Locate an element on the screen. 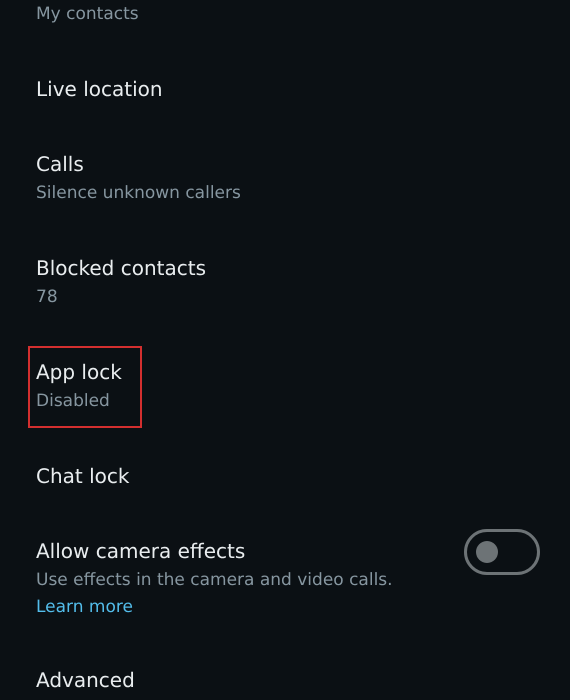 This screenshot has width=570, height=700. setting-subtitle: Silence unknown callers is located at coordinates (139, 193).